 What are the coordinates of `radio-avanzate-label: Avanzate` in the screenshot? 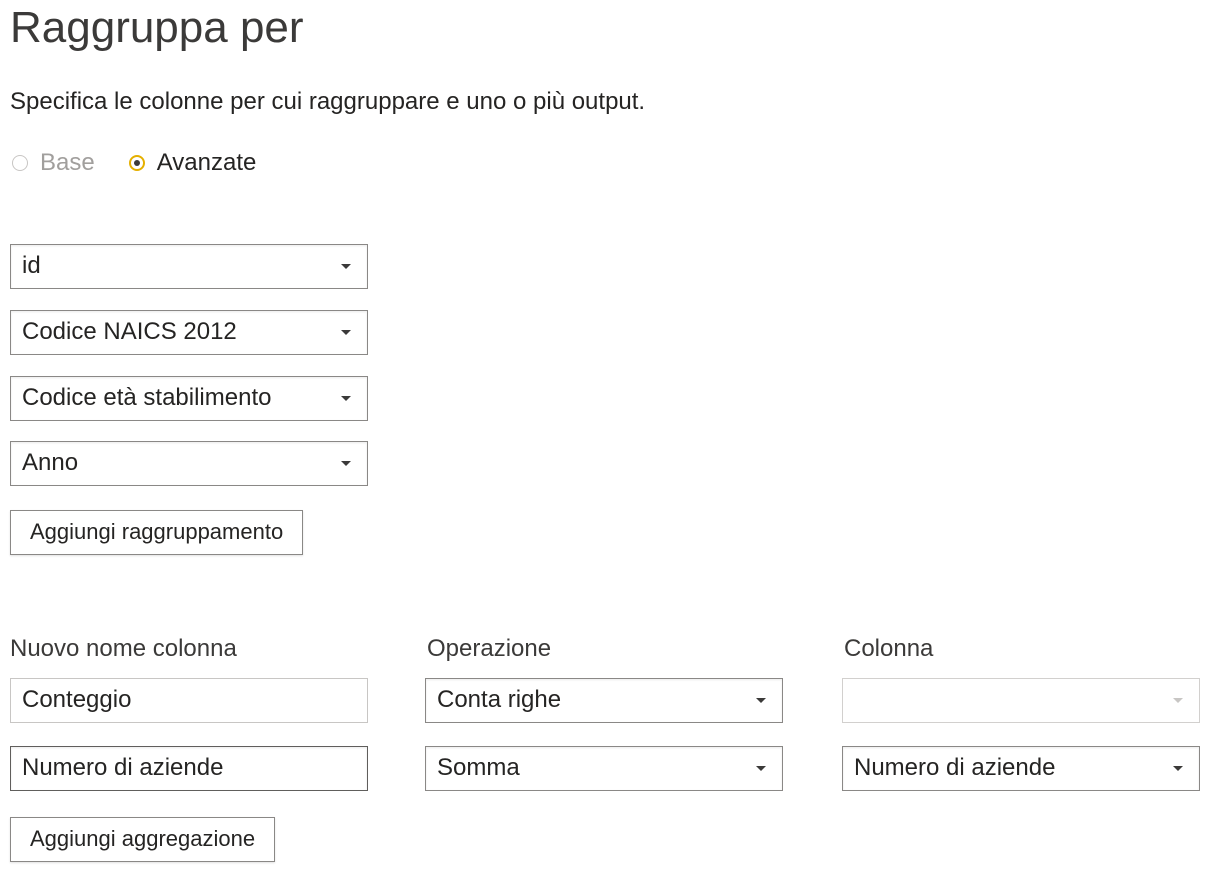 It's located at (206, 162).